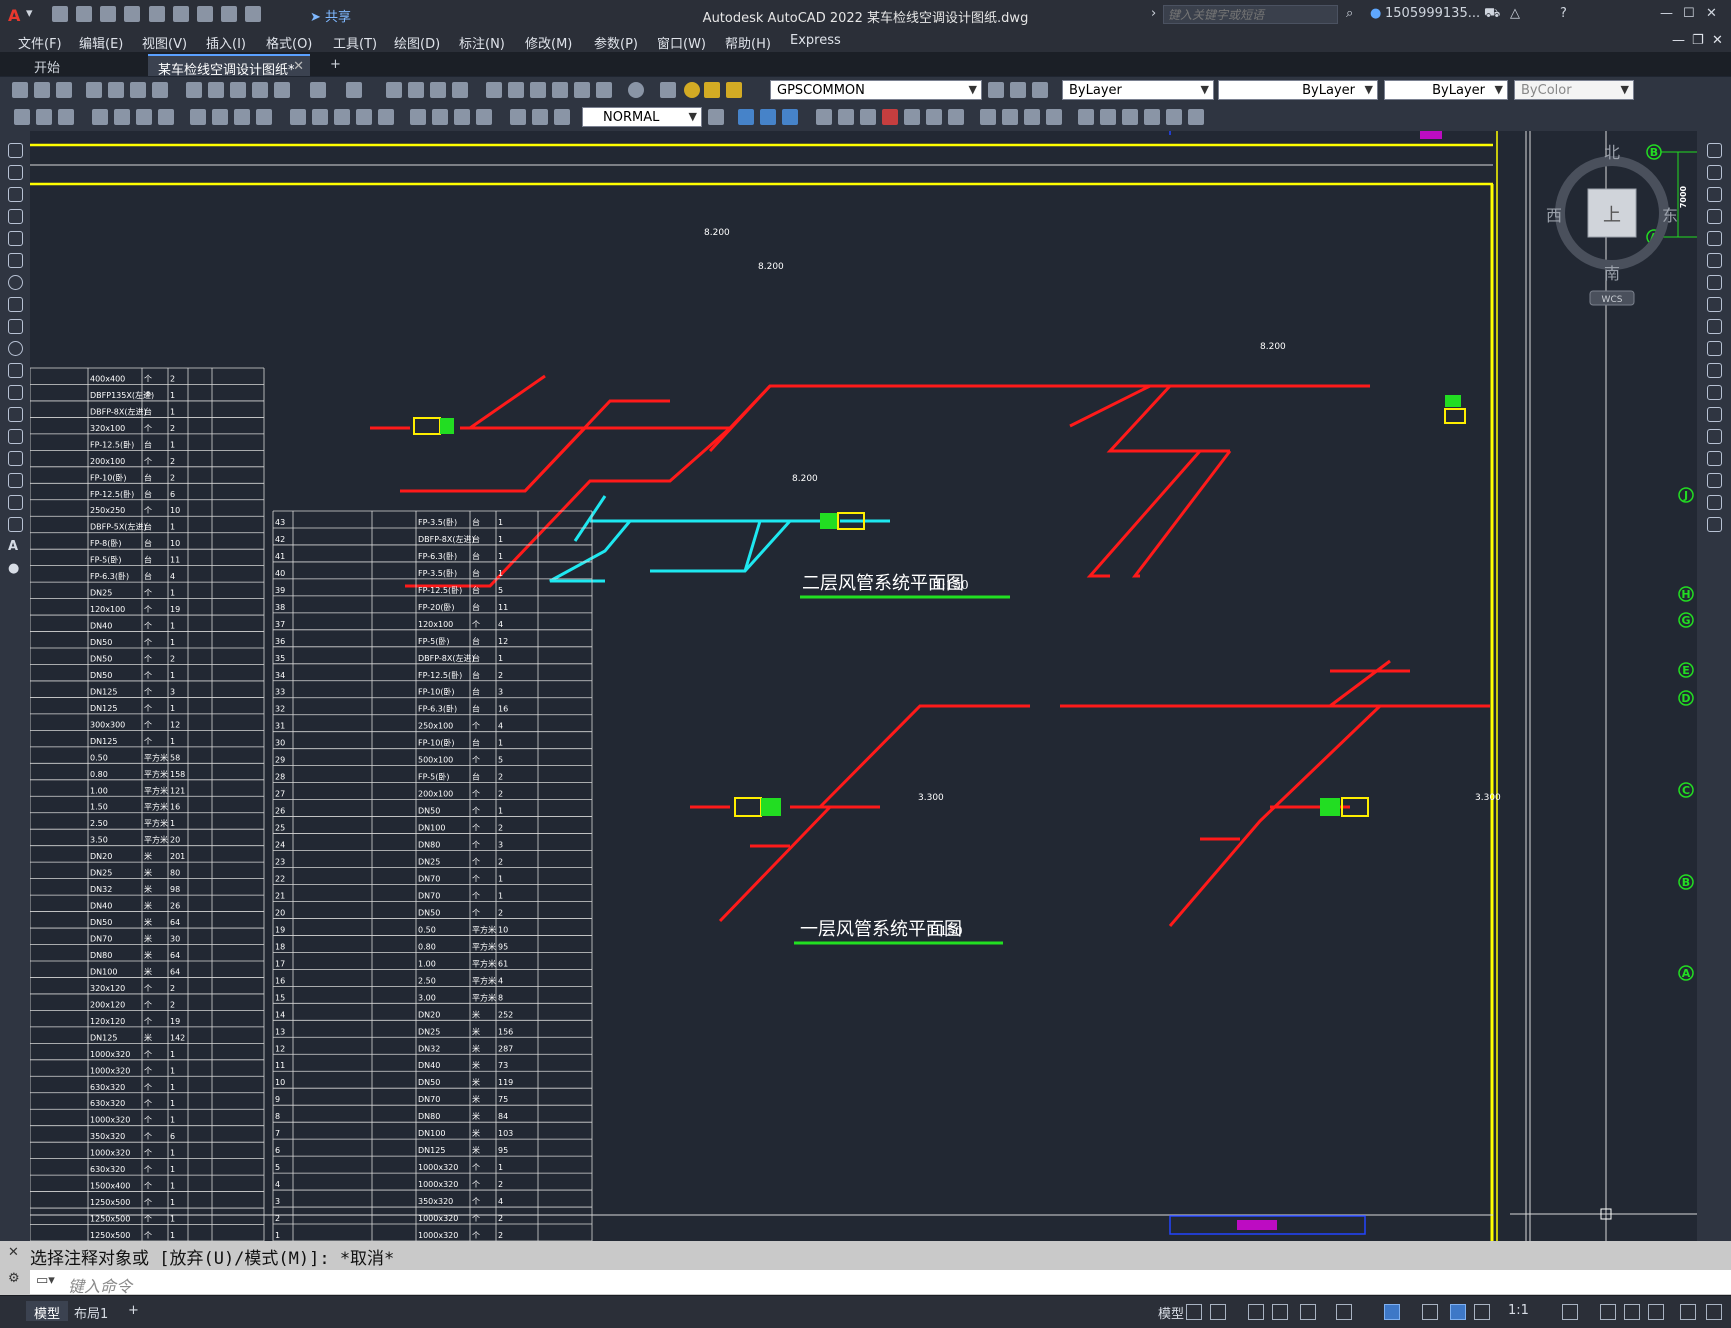 The image size is (1731, 1328). Describe the element at coordinates (1130, 117) in the screenshot. I see `blend-icon` at that location.